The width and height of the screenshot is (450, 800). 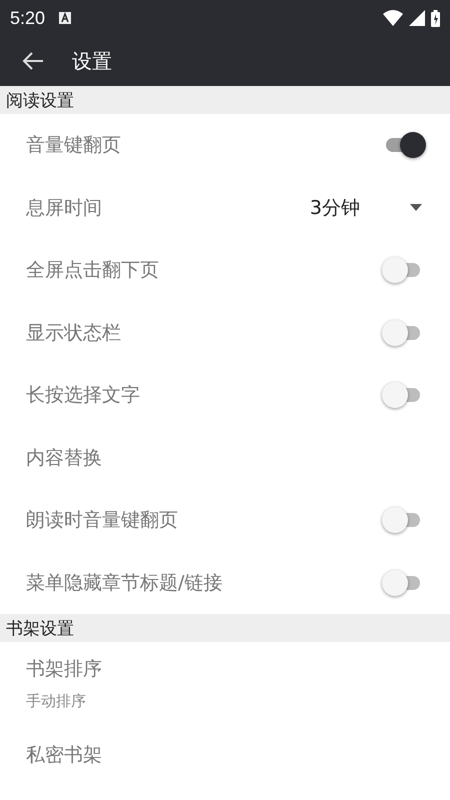 What do you see at coordinates (335, 207) in the screenshot?
I see `dropdown-value: 3分钟` at bounding box center [335, 207].